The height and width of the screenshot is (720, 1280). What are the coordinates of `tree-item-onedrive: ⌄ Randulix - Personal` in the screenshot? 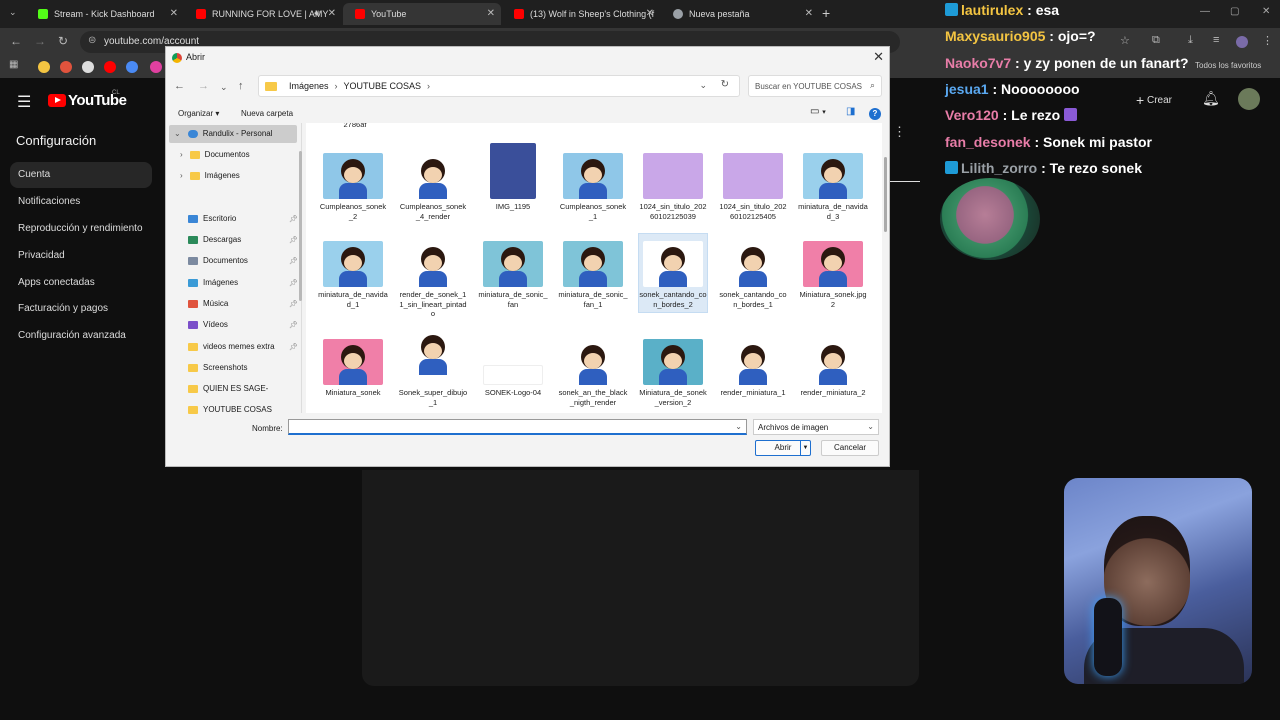 It's located at (223, 133).